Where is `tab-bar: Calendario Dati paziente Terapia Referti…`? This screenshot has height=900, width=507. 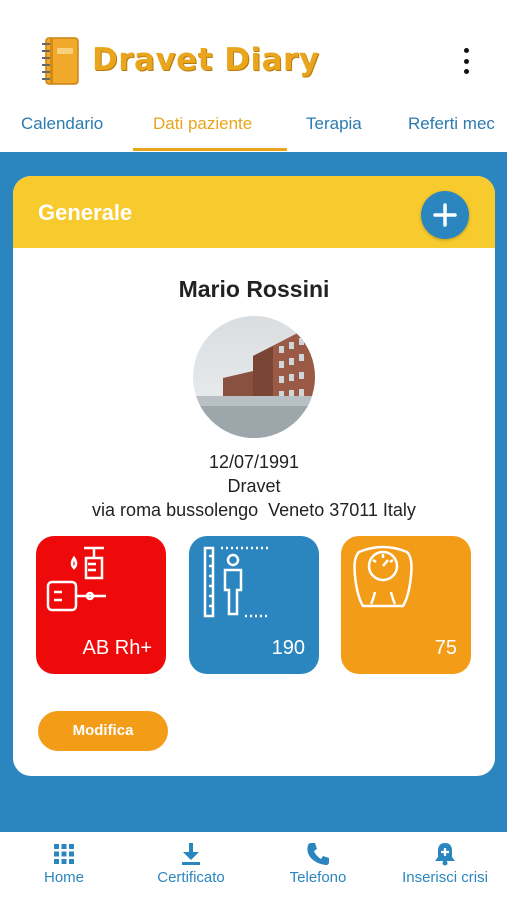 tab-bar: Calendario Dati paziente Terapia Referti… is located at coordinates (253, 126).